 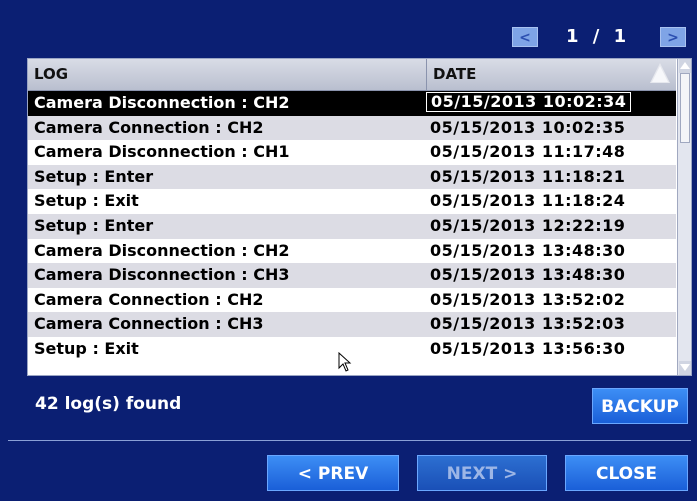 I want to click on column-header-date: DATE, so click(x=551, y=74).